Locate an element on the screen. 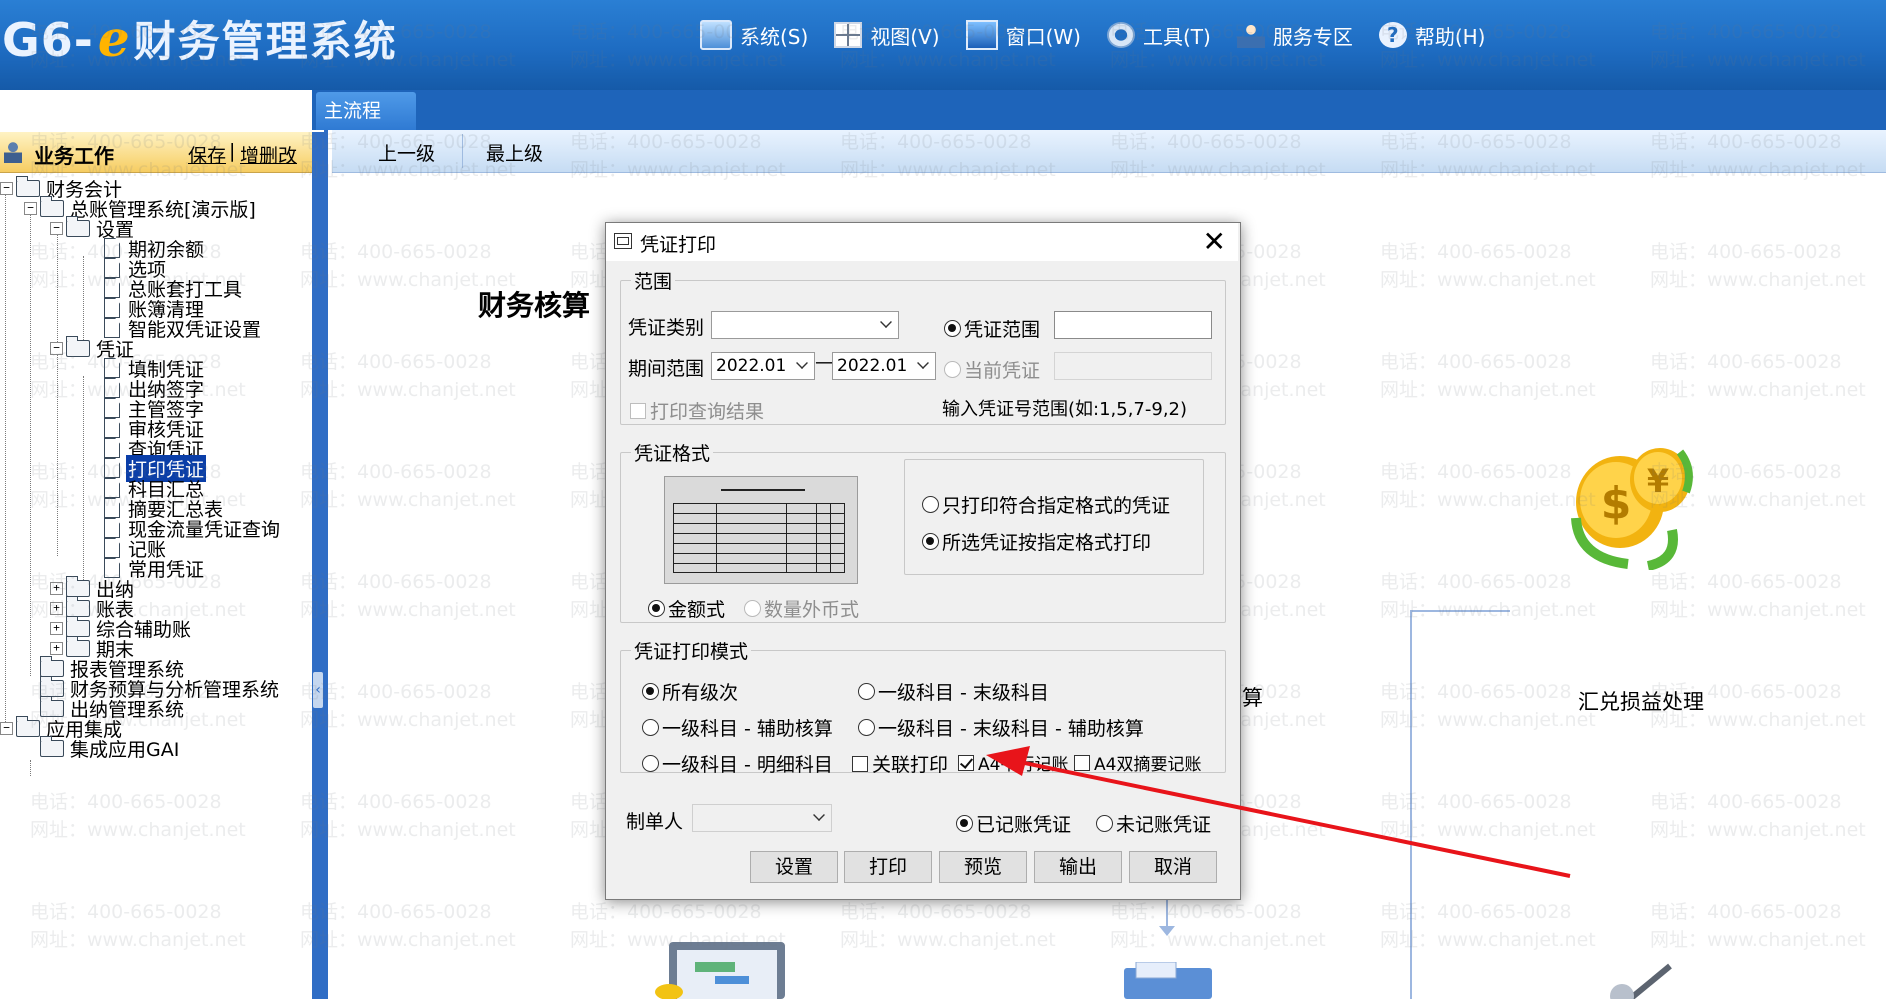  only-matching-format-radio: 只打印符合指定格式的凭证 is located at coordinates (1046, 504).